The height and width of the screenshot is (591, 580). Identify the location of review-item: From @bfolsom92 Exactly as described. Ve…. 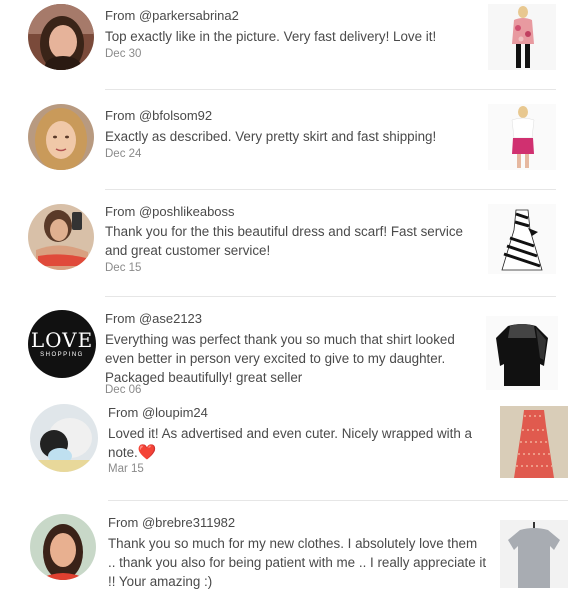
(290, 144).